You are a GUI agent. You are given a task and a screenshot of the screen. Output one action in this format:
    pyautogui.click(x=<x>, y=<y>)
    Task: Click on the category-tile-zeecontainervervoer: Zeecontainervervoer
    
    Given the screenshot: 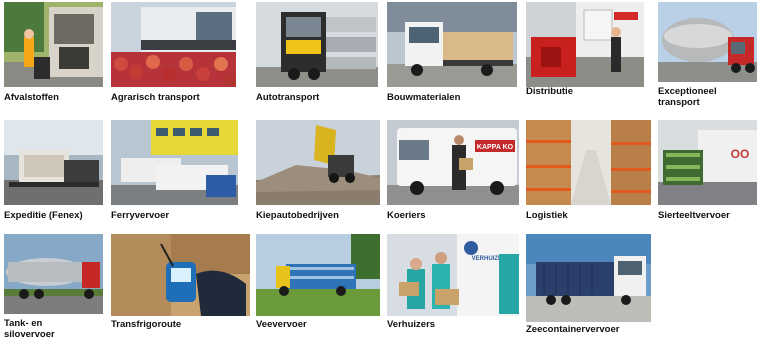 What is the action you would take?
    pyautogui.click(x=590, y=286)
    